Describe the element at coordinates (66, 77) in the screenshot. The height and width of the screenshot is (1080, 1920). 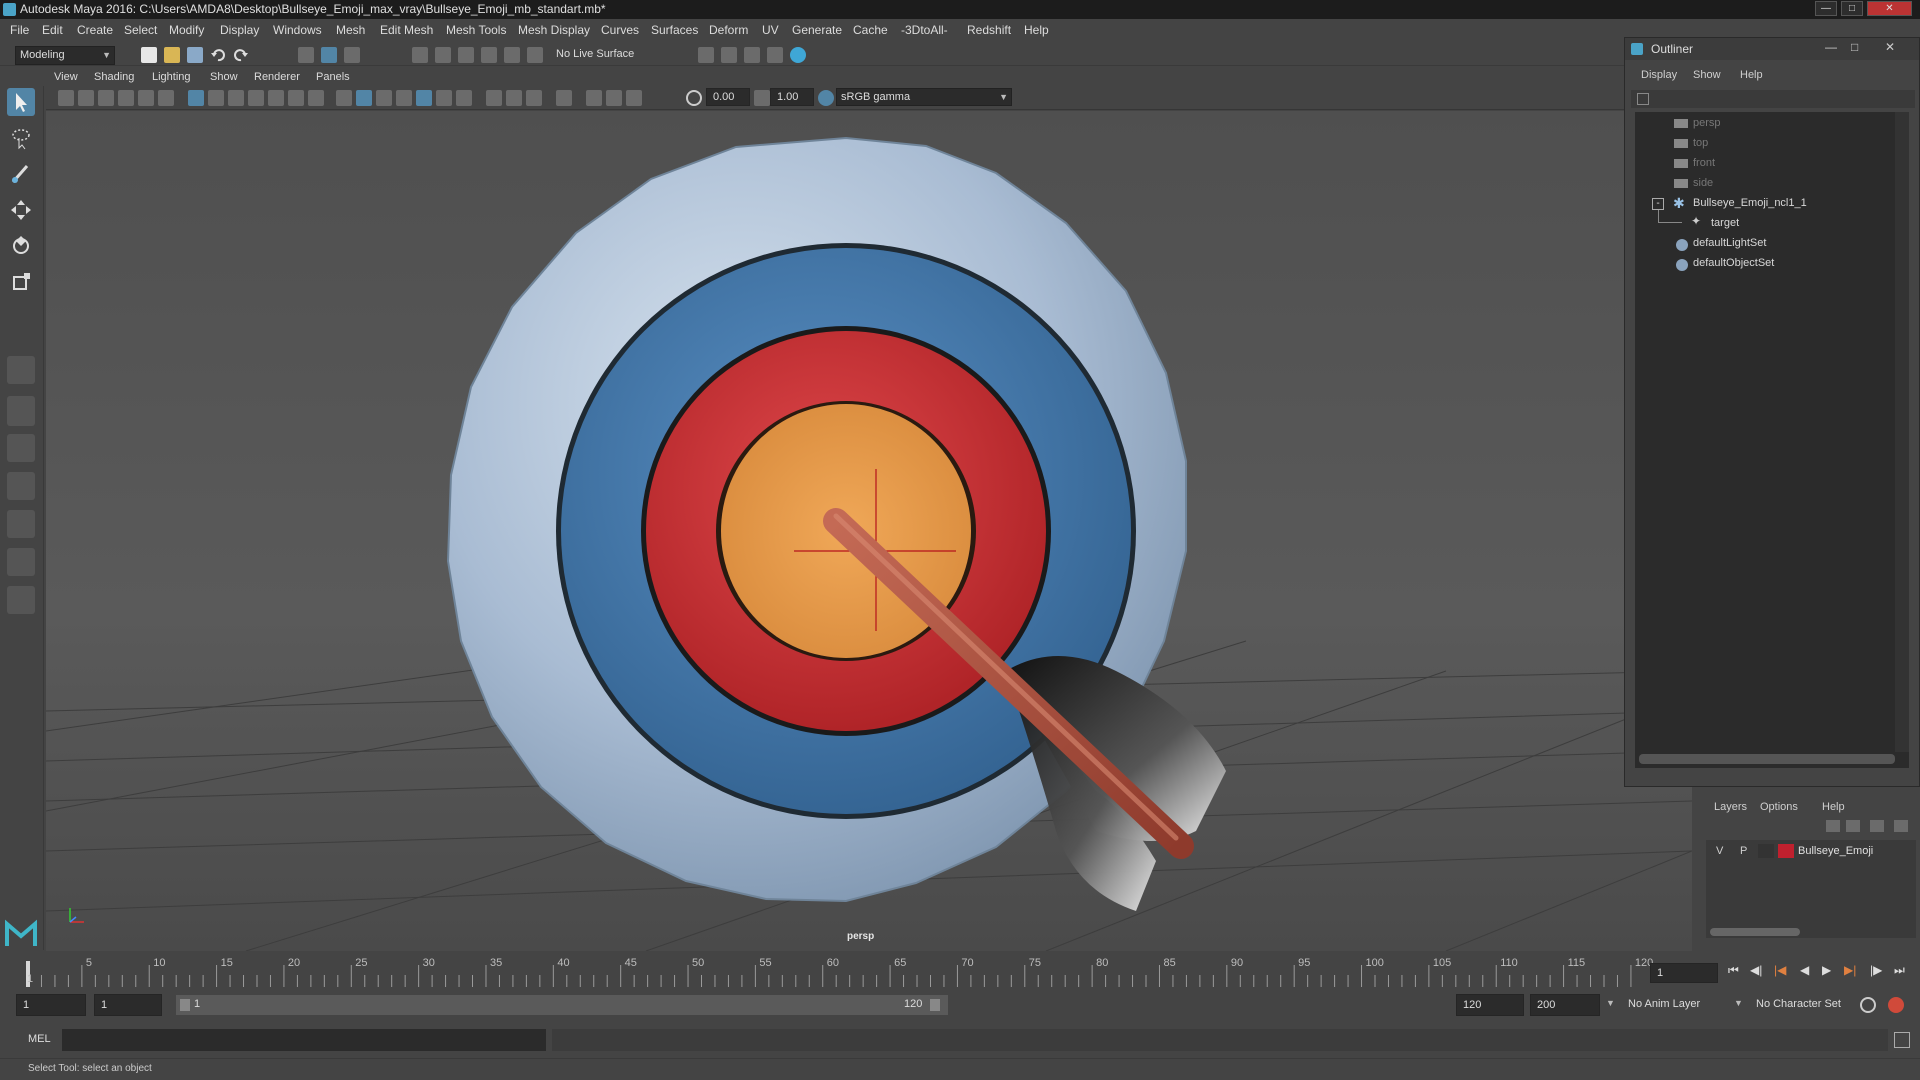
I see `panel-menu-view: View` at that location.